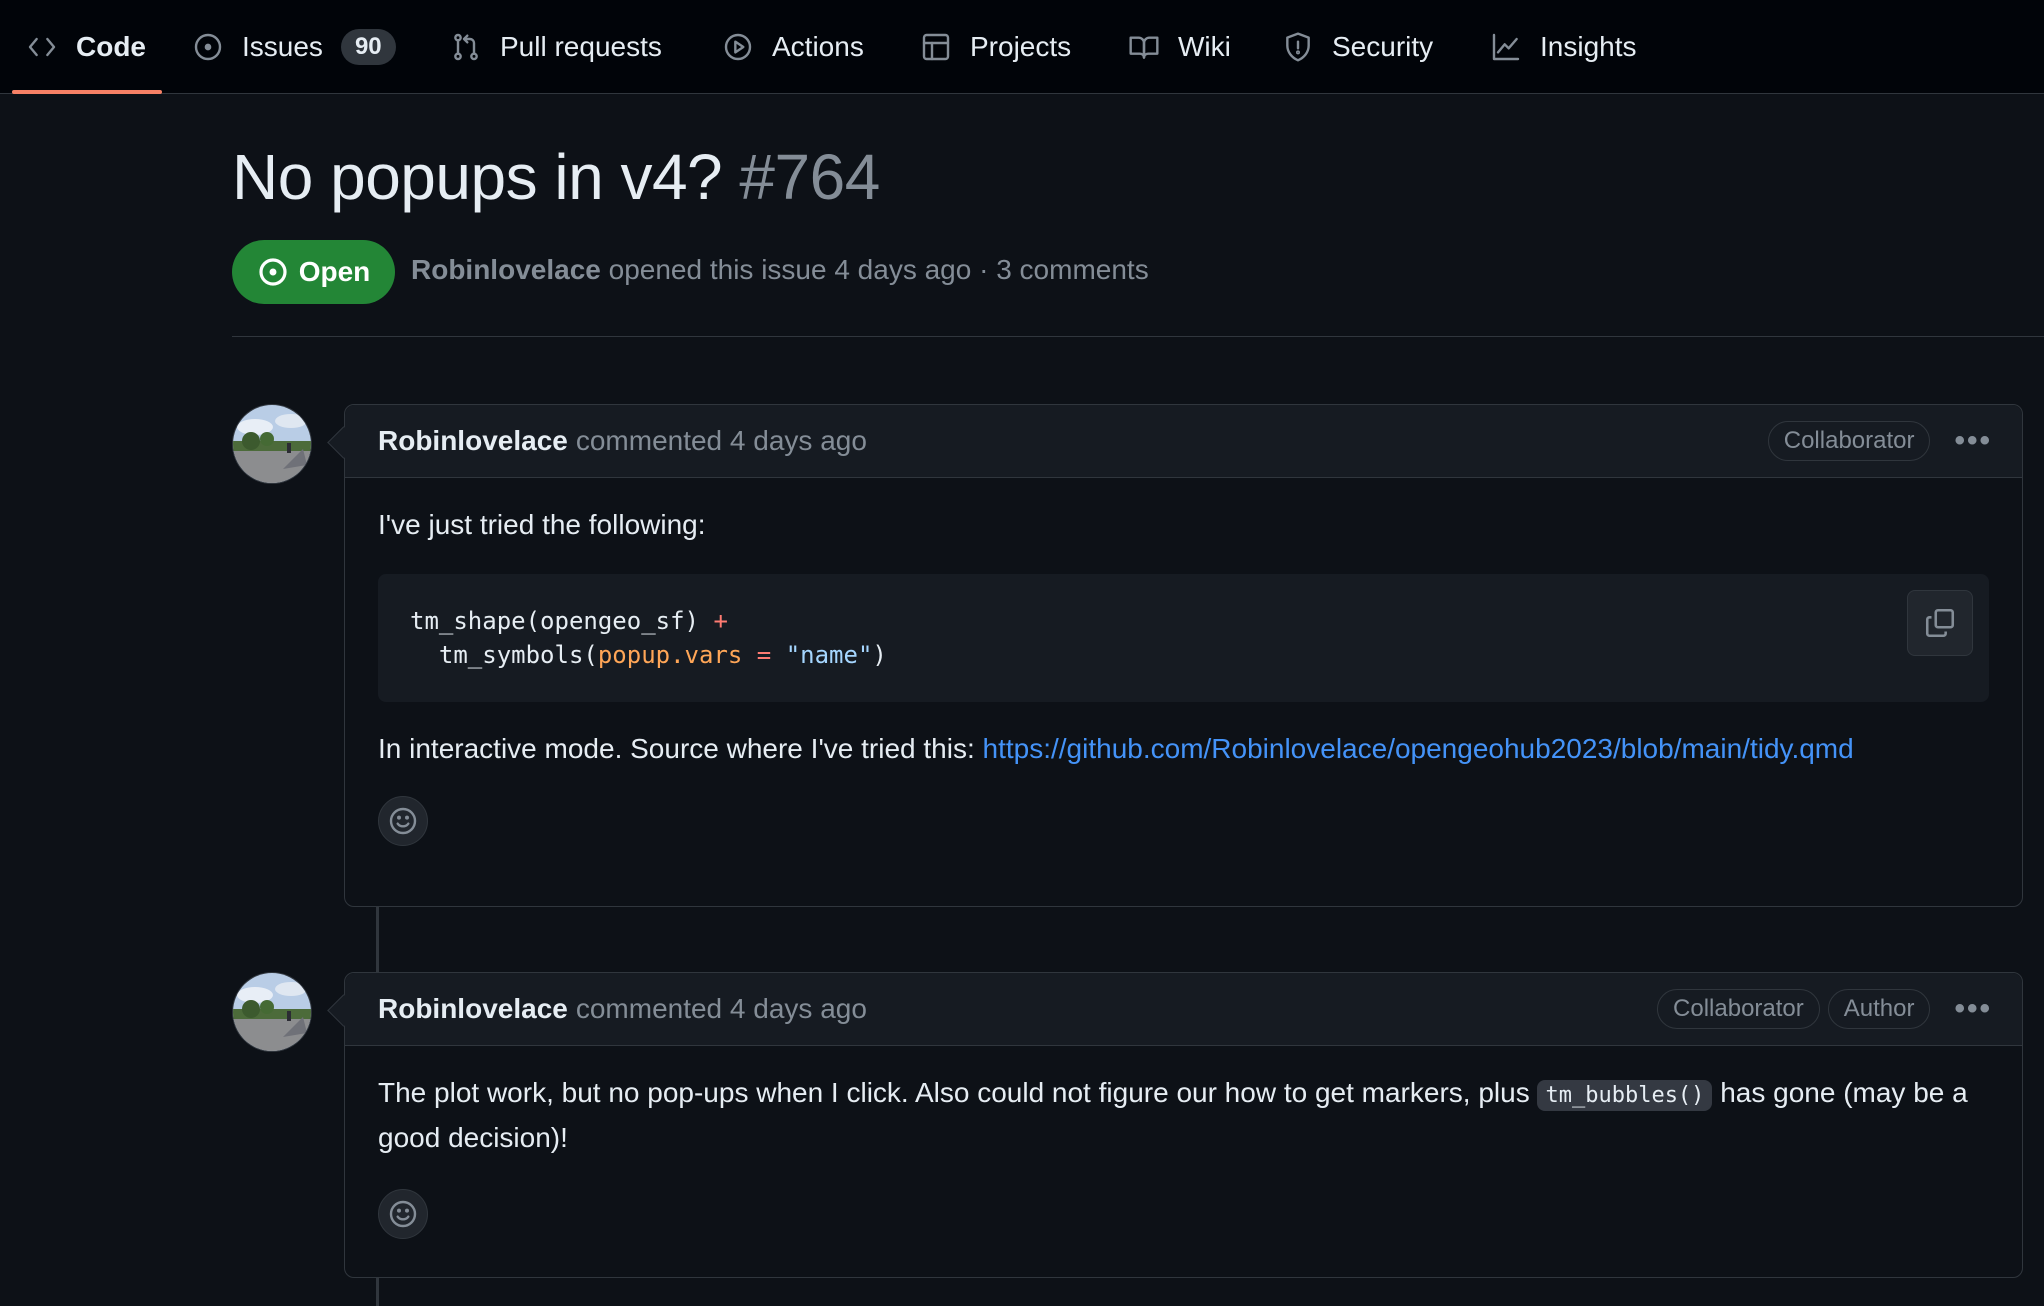 The width and height of the screenshot is (2044, 1306). What do you see at coordinates (1879, 1009) in the screenshot?
I see `role-badge-author: Author` at bounding box center [1879, 1009].